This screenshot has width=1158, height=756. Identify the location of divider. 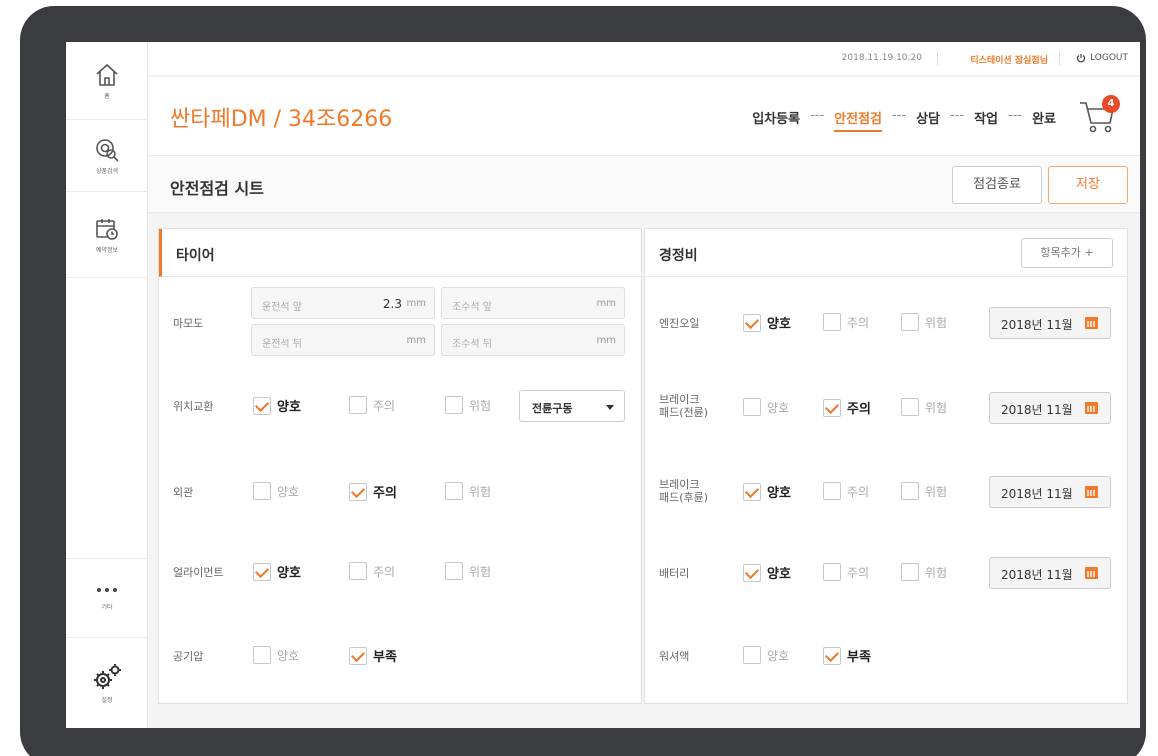
(937, 58).